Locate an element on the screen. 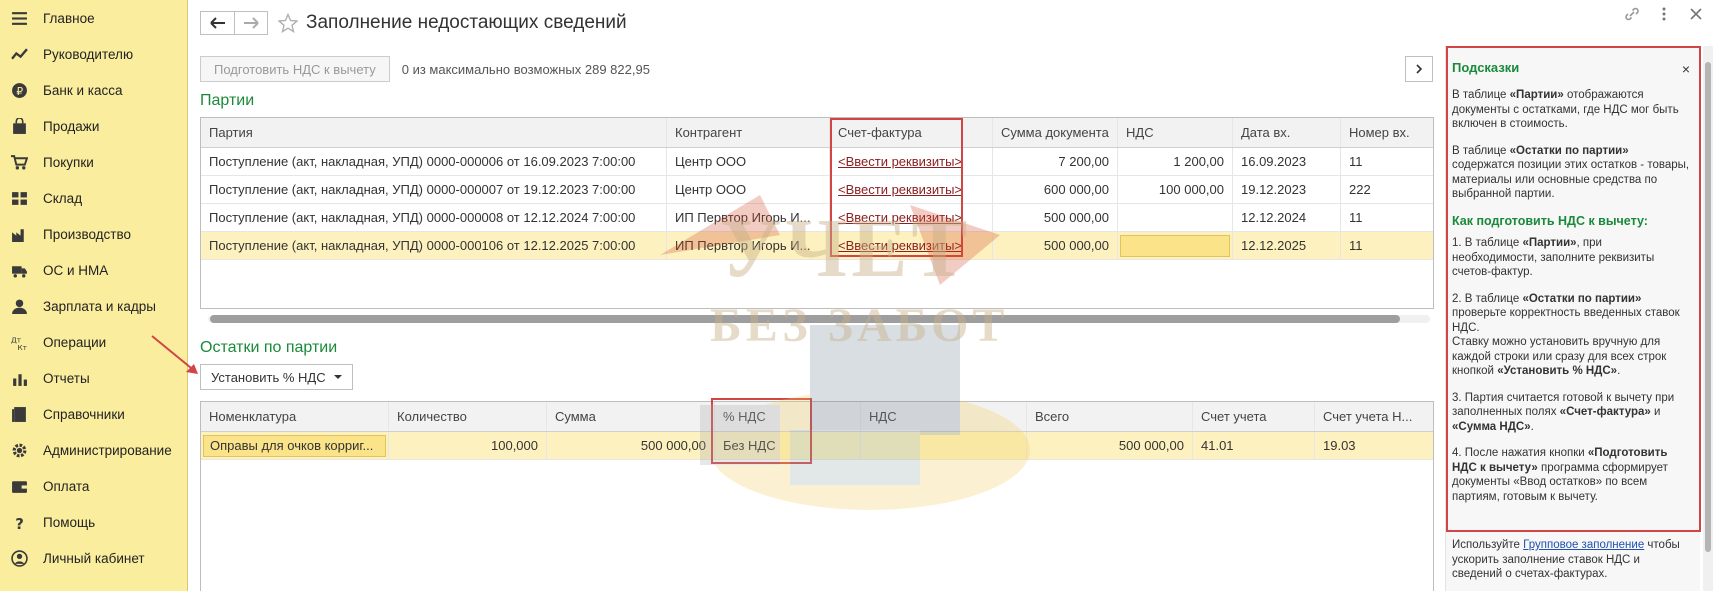 This screenshot has width=1716, height=591. sidebar-item-label: ОС и НМА is located at coordinates (76, 270).